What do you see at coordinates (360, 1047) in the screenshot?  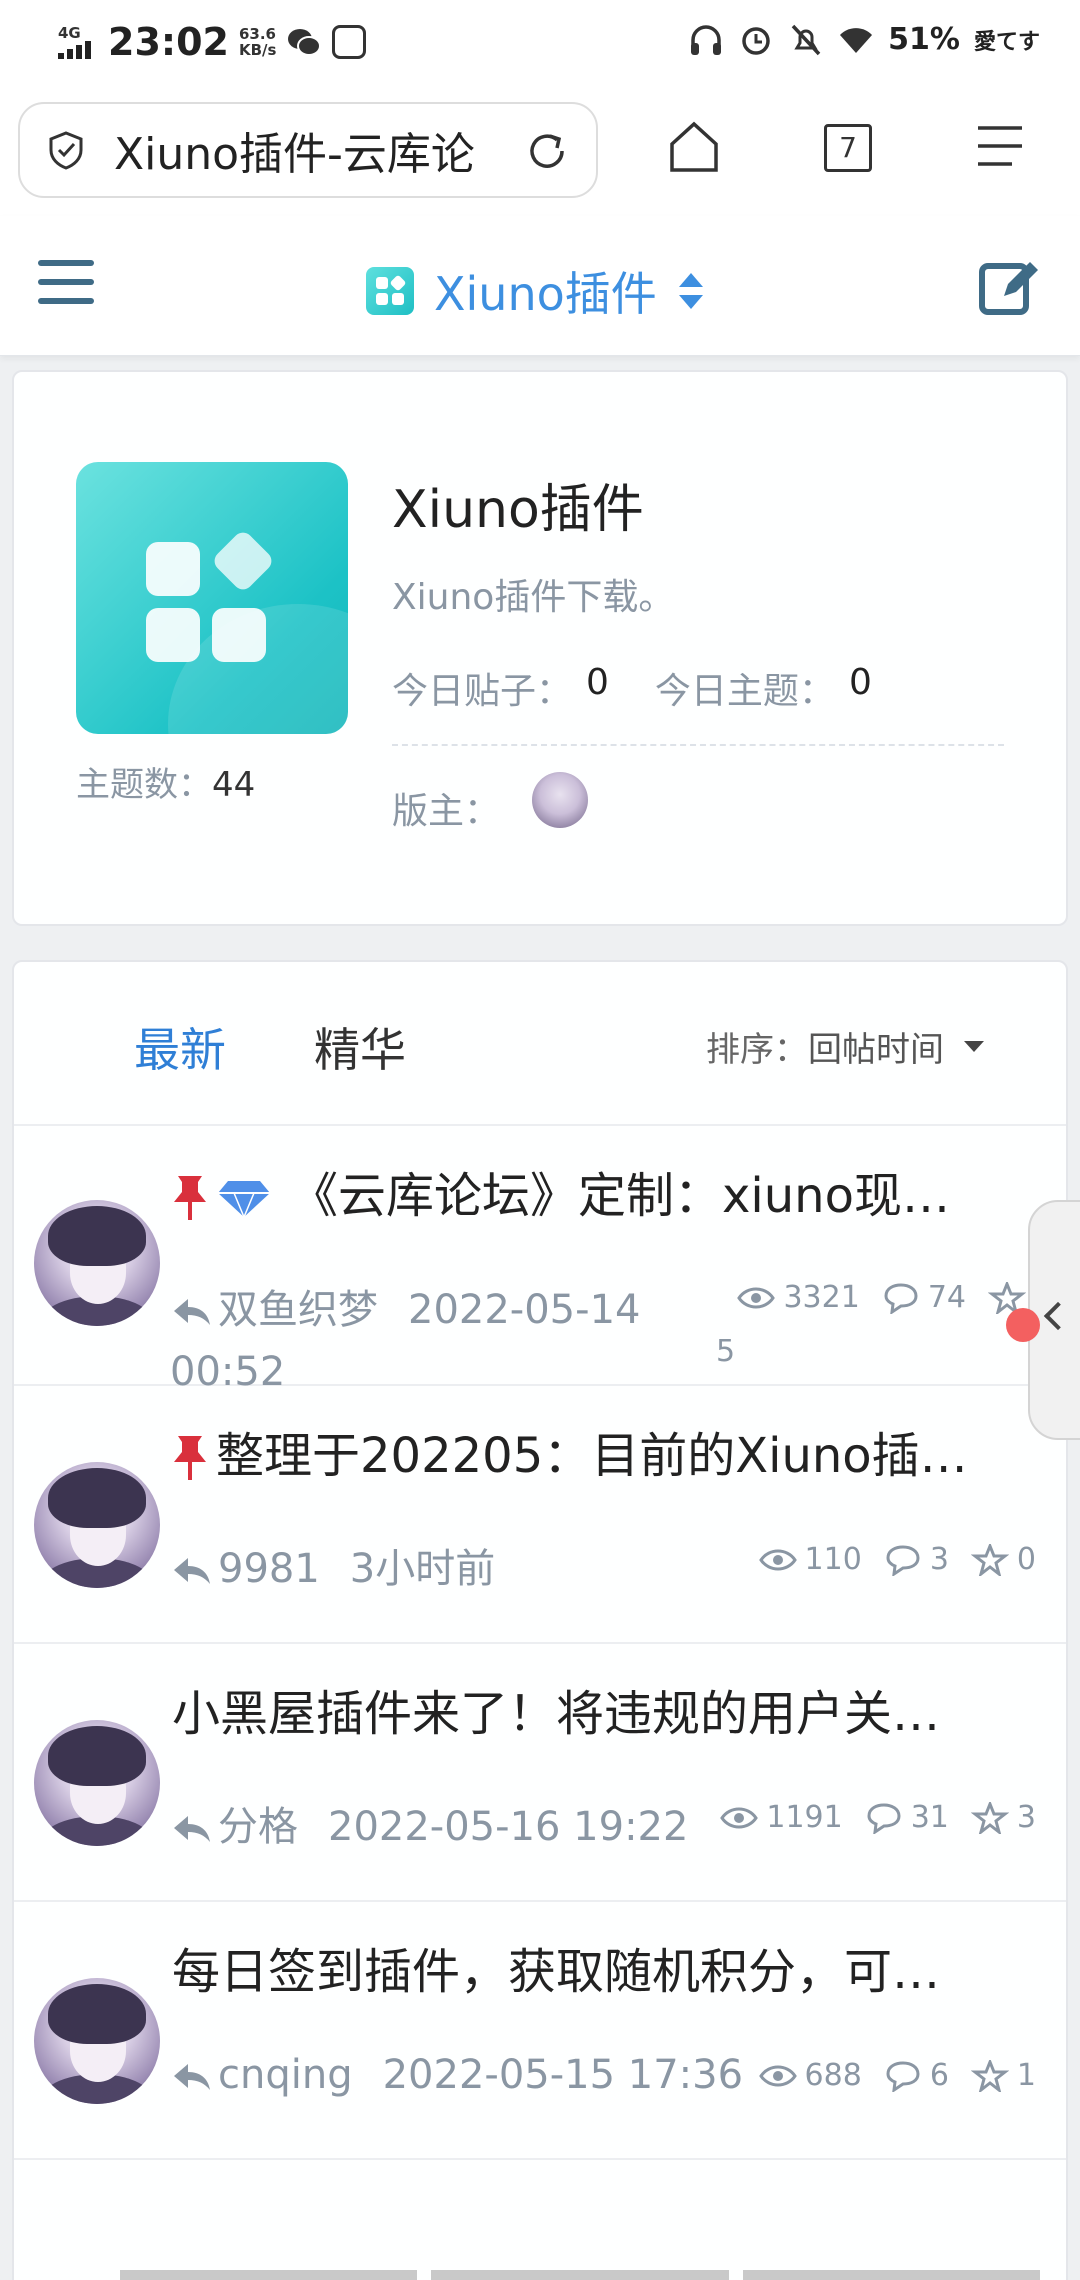 I see `tab-featured: 精华` at bounding box center [360, 1047].